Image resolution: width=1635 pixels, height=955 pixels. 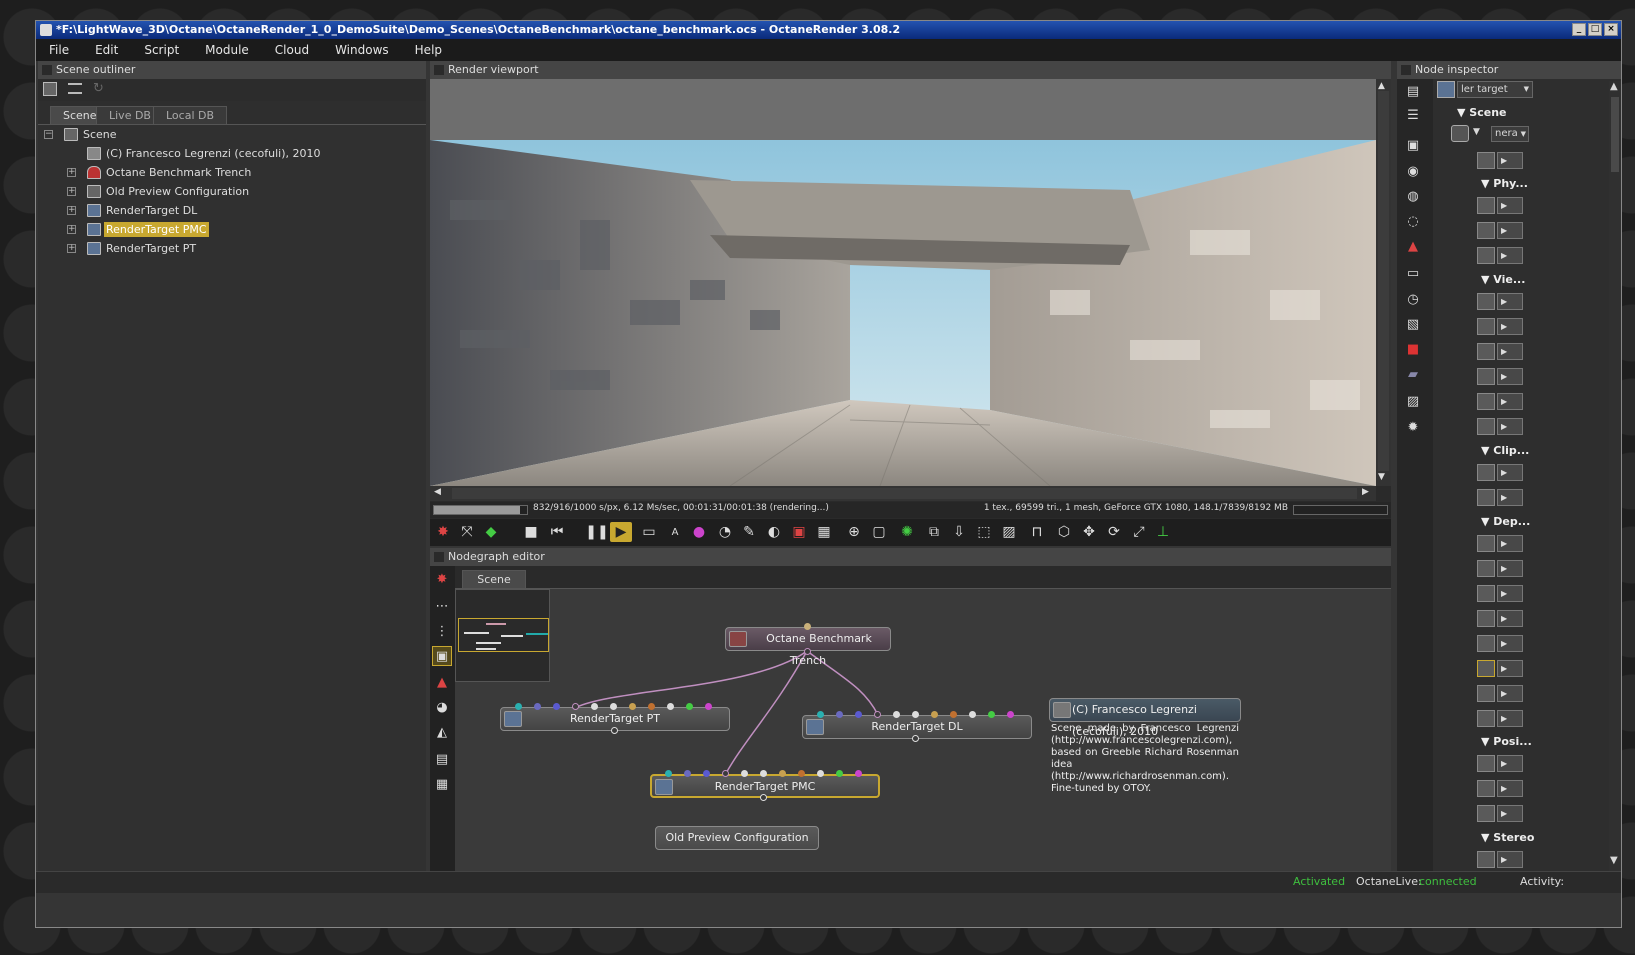 What do you see at coordinates (614, 730) in the screenshot?
I see `node-output-pin` at bounding box center [614, 730].